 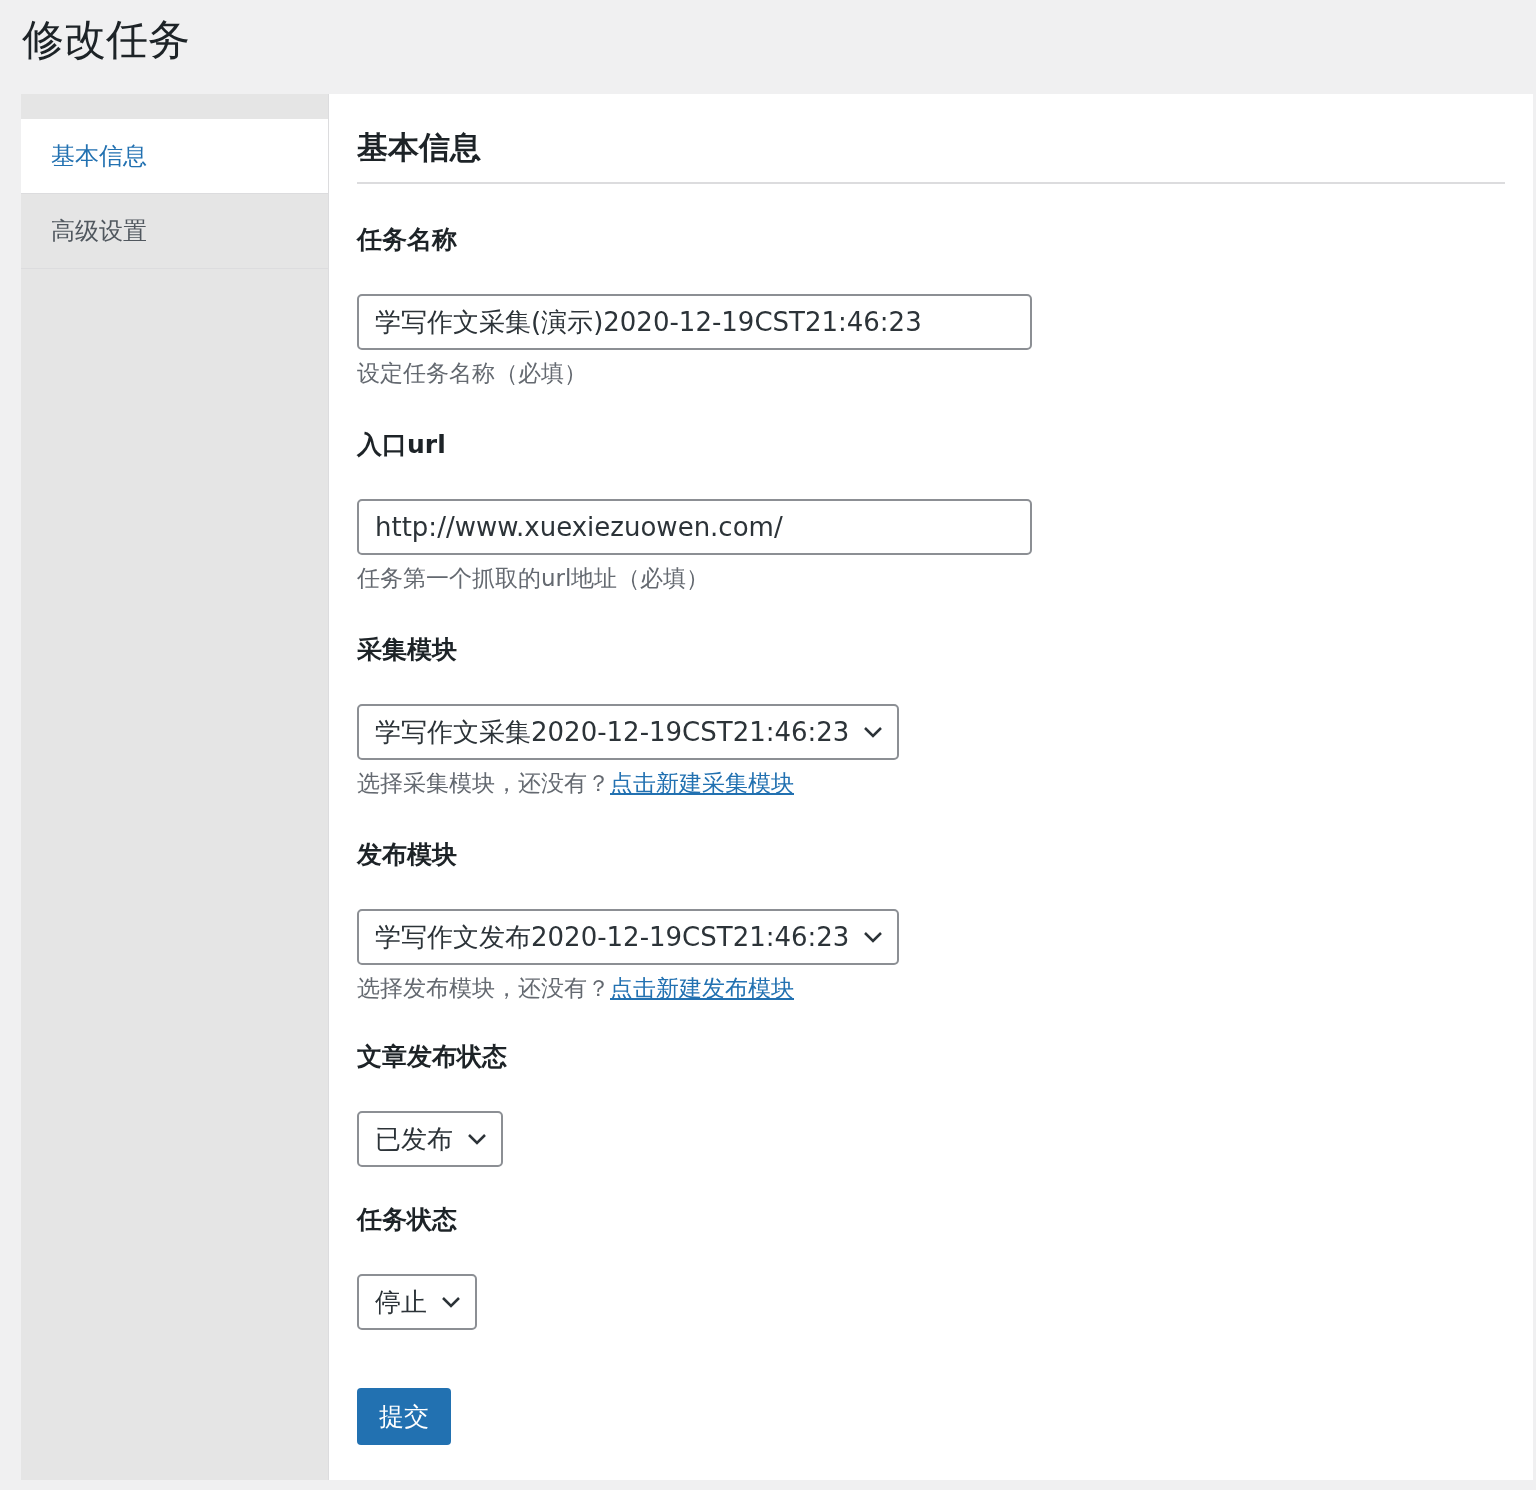 What do you see at coordinates (576, 988) in the screenshot?
I see `field-hint: 选择发布模块，还没有？点击新建发布模块` at bounding box center [576, 988].